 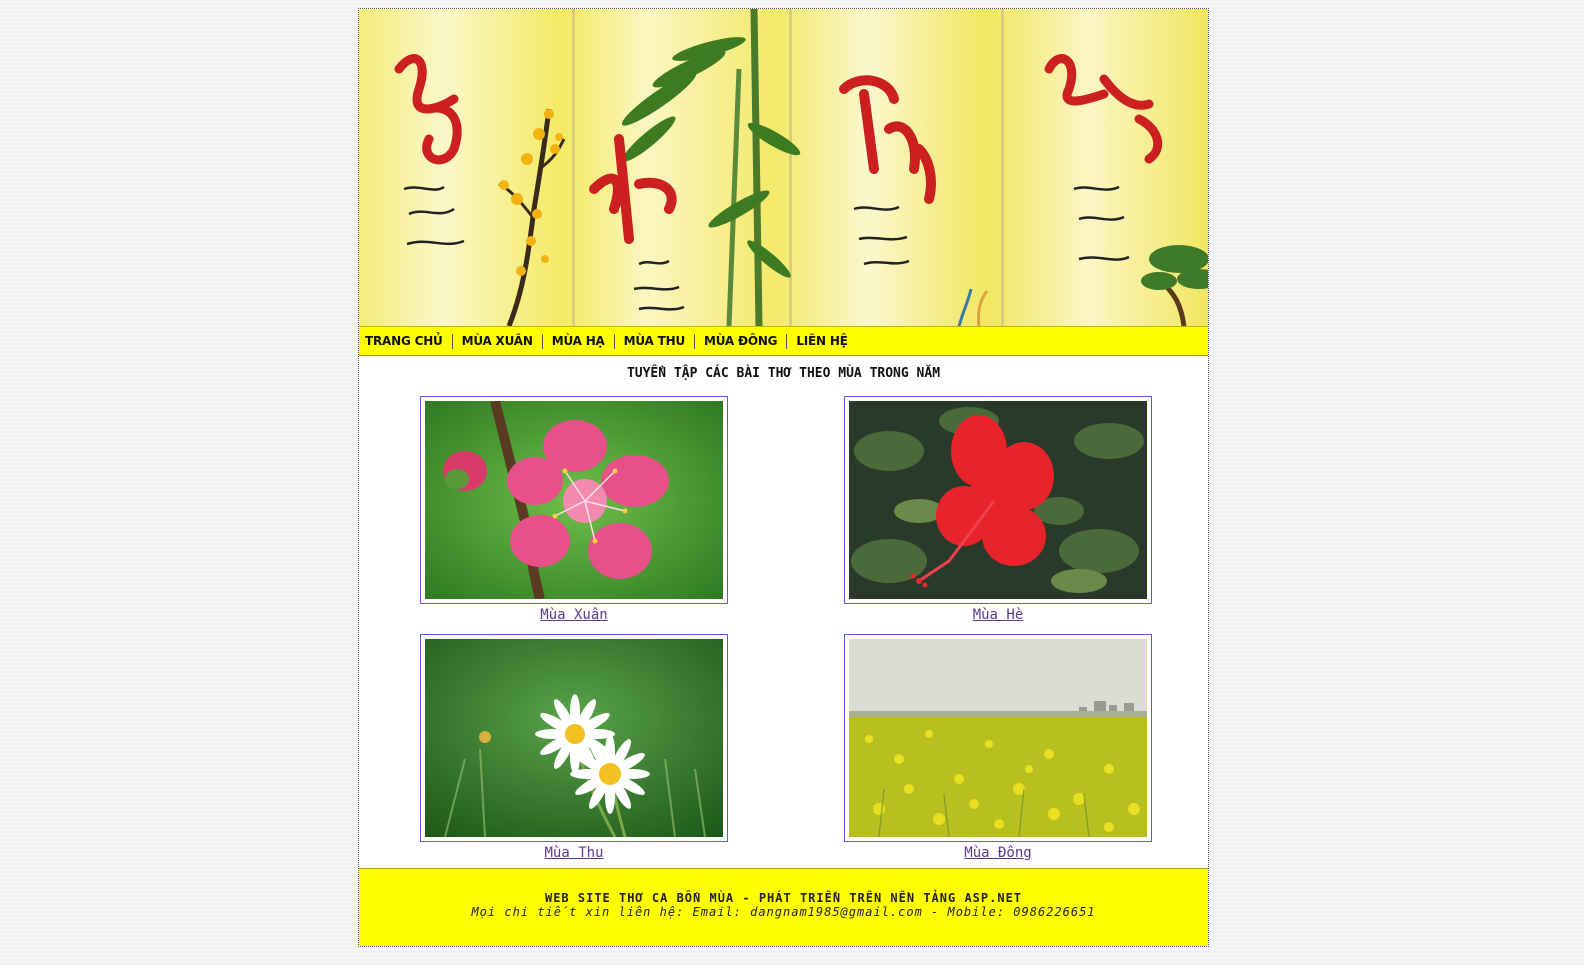 I want to click on summer-image-link, so click(x=998, y=500).